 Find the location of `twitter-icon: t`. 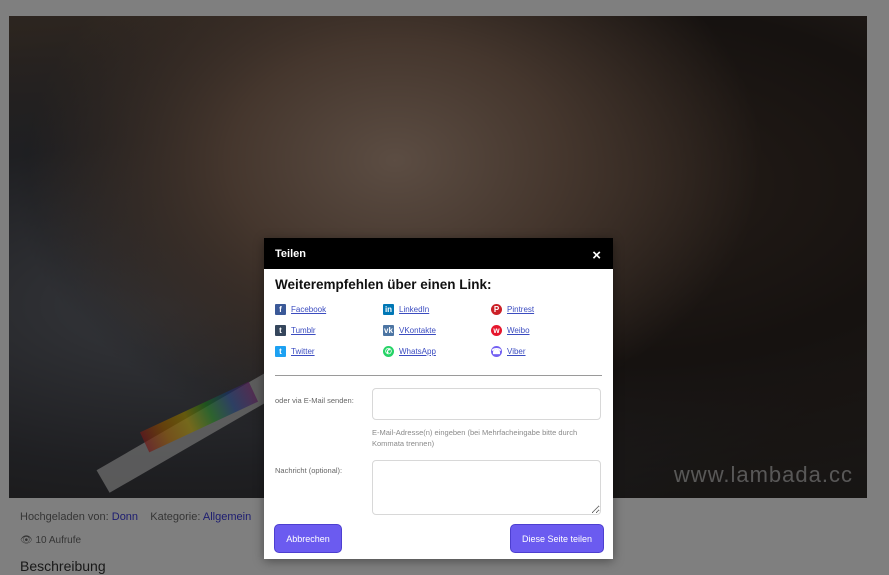

twitter-icon: t is located at coordinates (280, 351).